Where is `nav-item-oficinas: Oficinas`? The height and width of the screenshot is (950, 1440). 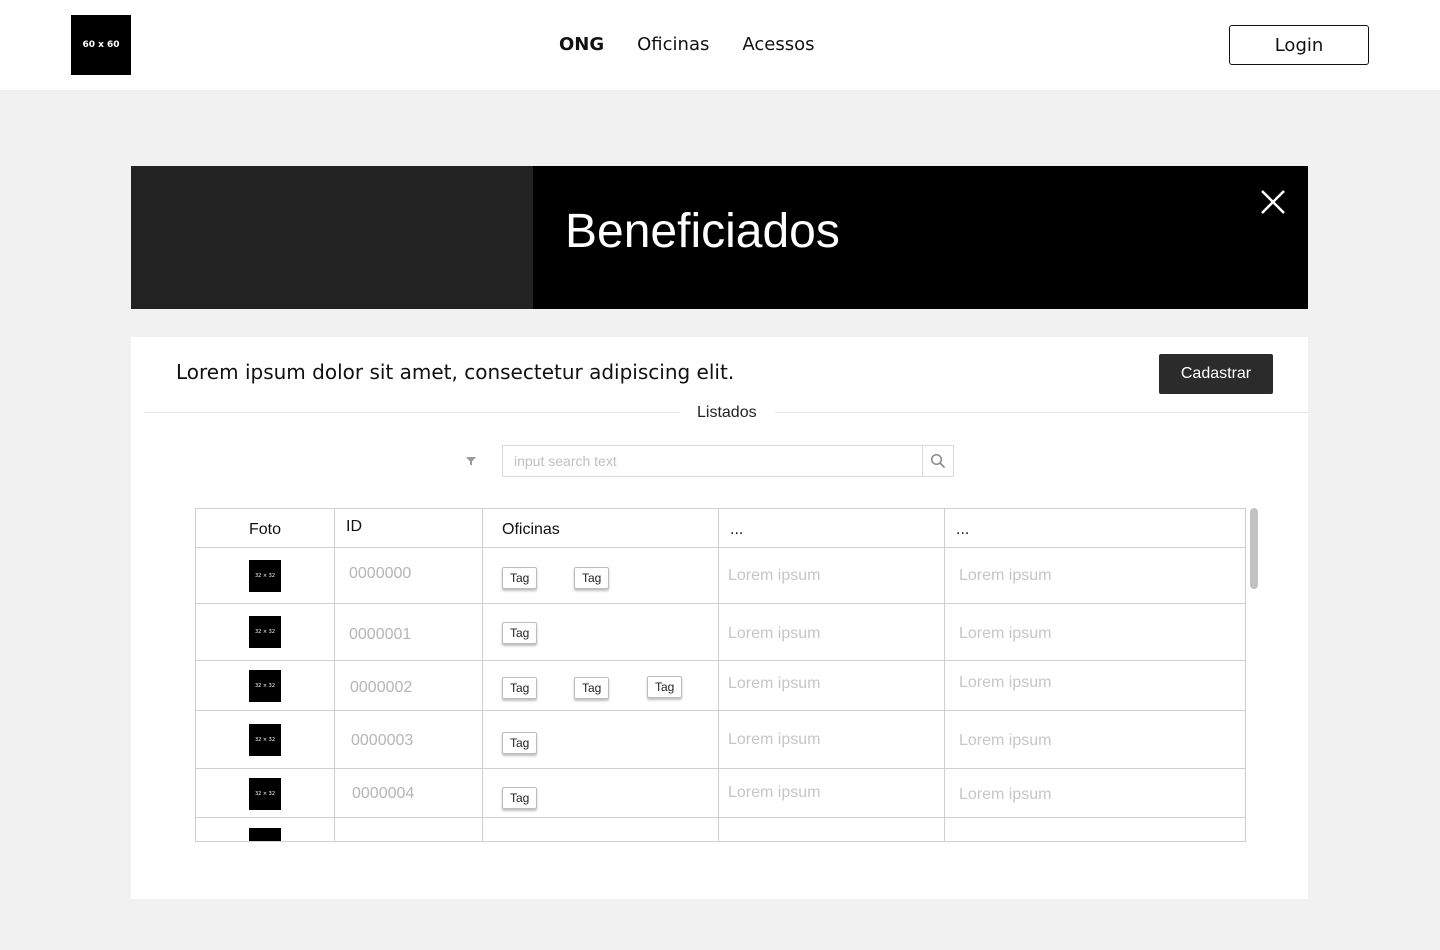 nav-item-oficinas: Oficinas is located at coordinates (673, 45).